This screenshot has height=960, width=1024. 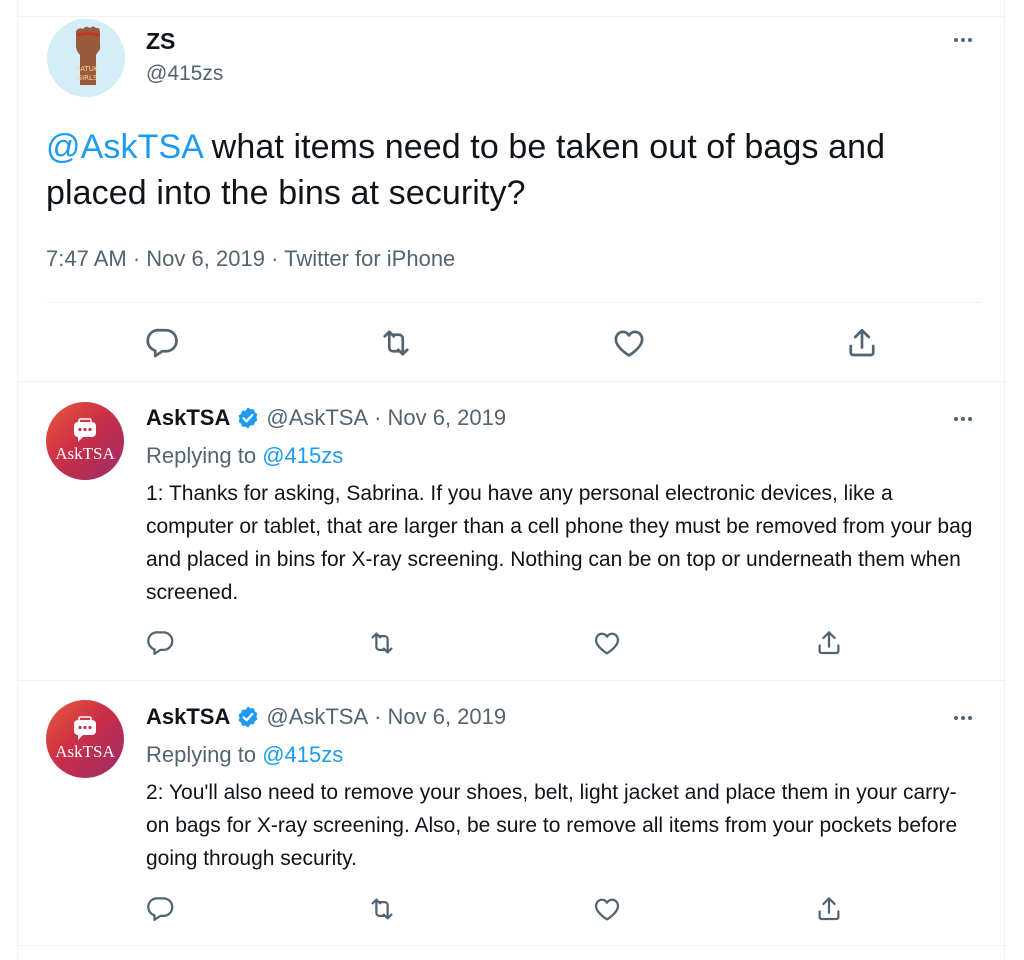 I want to click on raised-fist-avatar-icon: BATUK GIRLS, so click(x=86, y=58).